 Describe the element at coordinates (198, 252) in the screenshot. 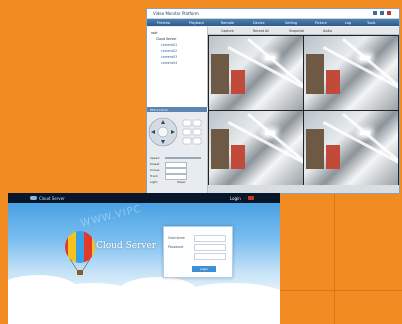

I see `login-panel: Username Password Login` at that location.